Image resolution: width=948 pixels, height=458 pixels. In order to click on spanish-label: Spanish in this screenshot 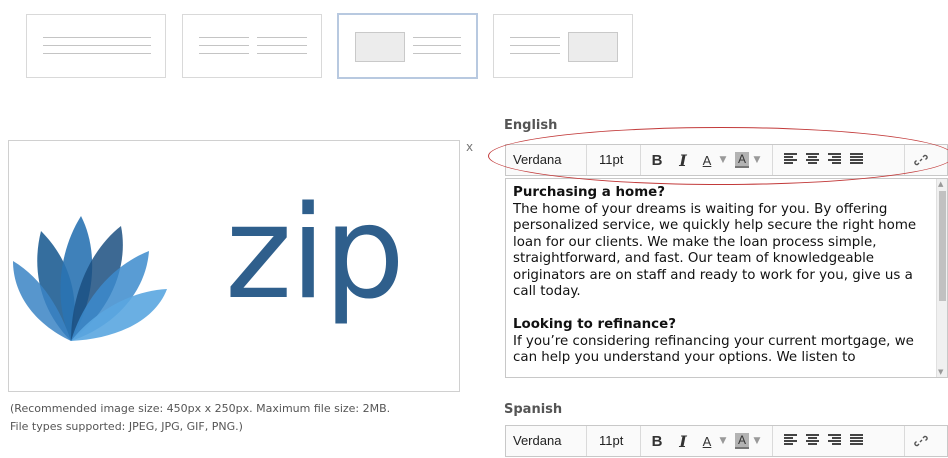, I will do `click(533, 409)`.